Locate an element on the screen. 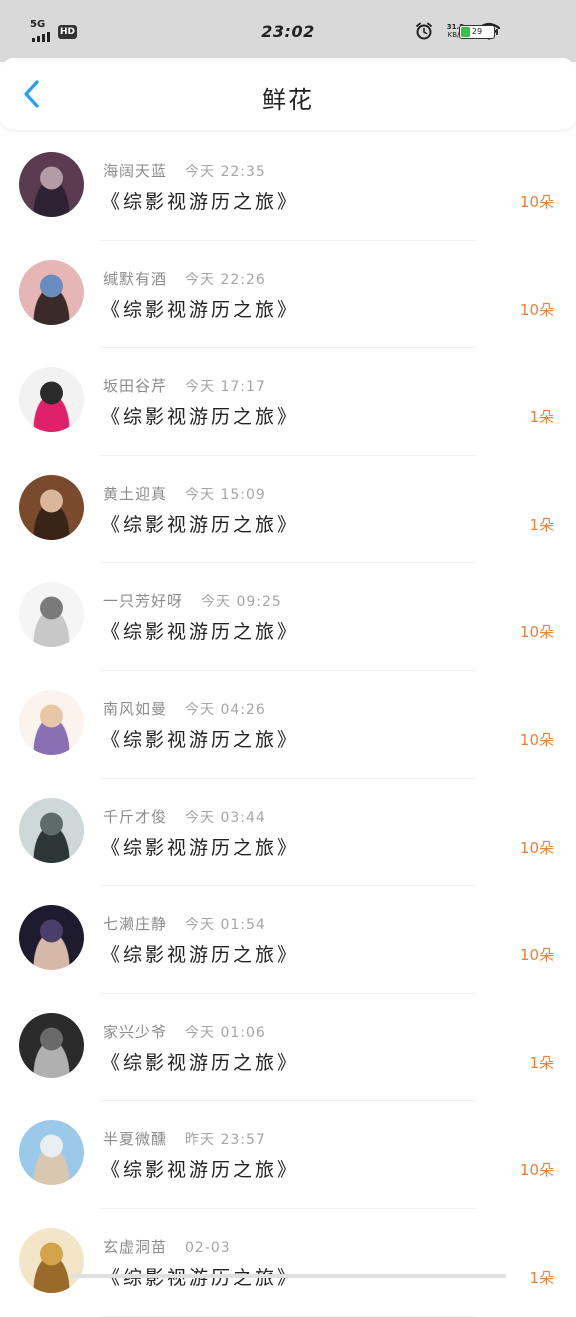 This screenshot has height=1317, width=576. timestamp: 今天 01:06 is located at coordinates (225, 1032).